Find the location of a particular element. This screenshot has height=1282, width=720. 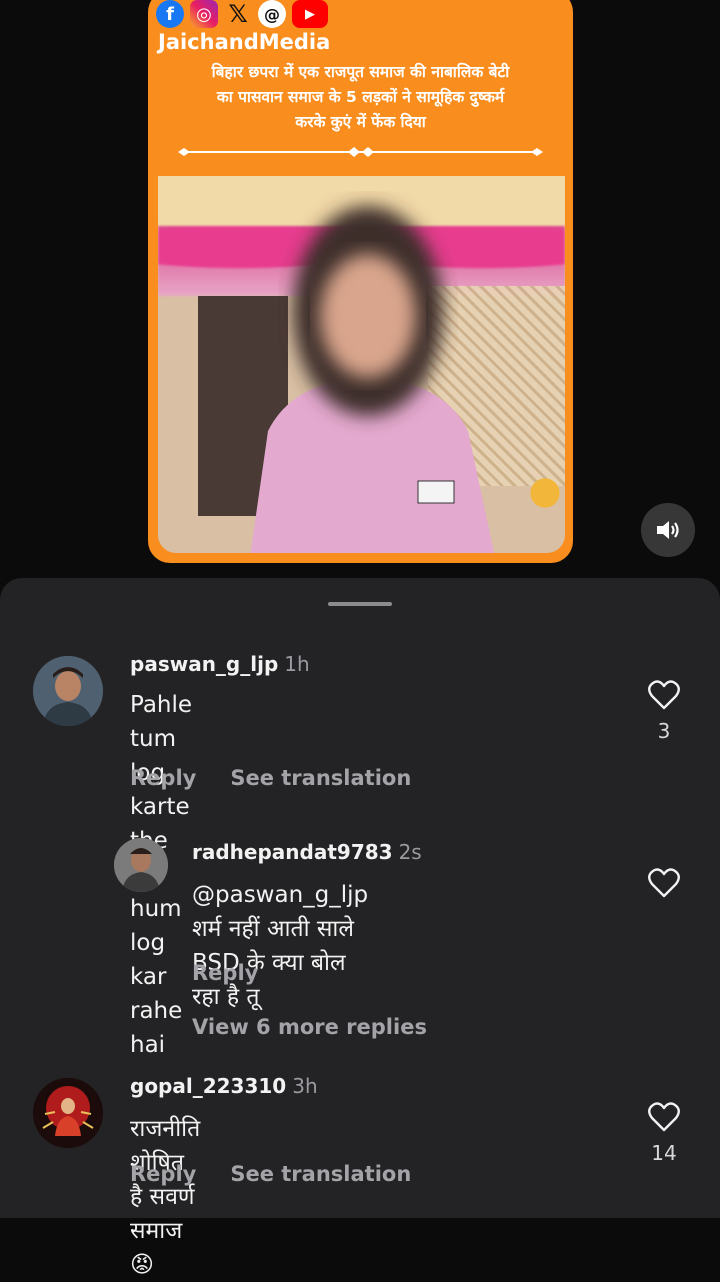

comment-username: gopal_223310 3h is located at coordinates (224, 1086).